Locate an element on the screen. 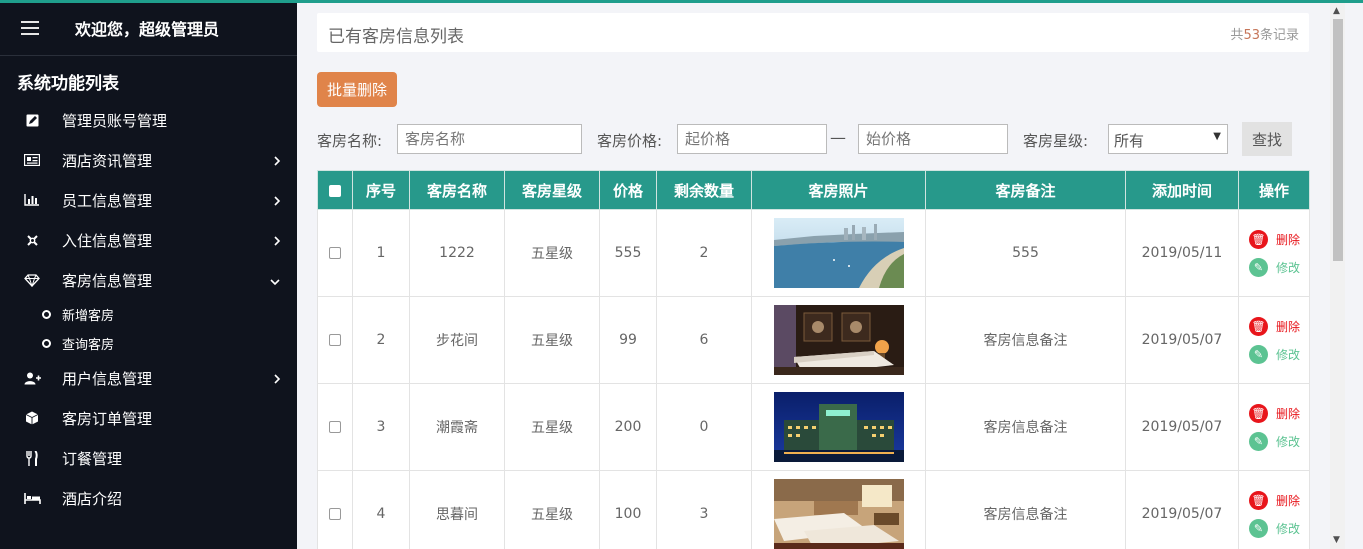  room-note: 555 is located at coordinates (1025, 253).